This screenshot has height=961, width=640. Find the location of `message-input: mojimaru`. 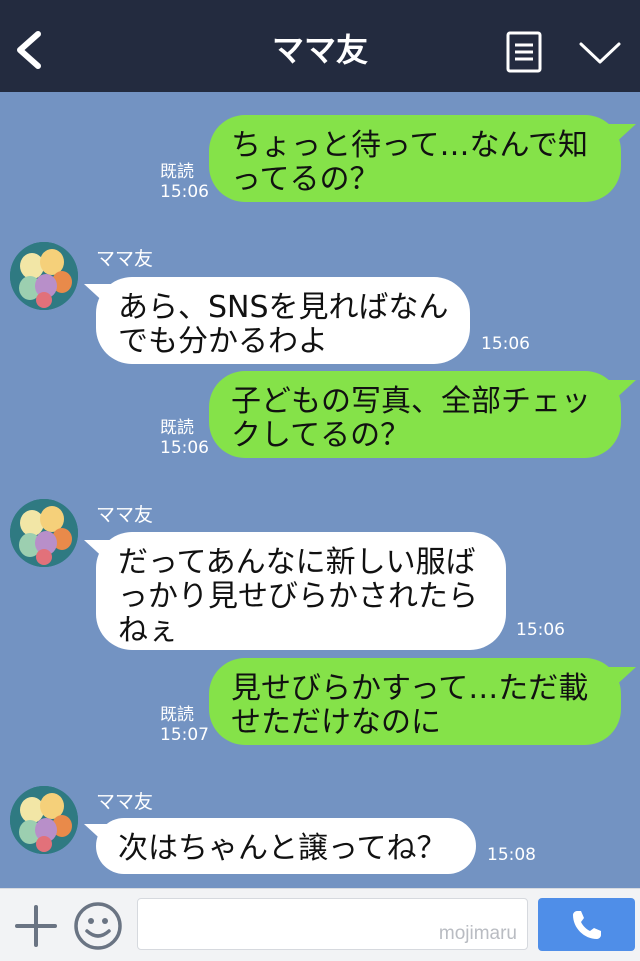

message-input: mojimaru is located at coordinates (332, 924).